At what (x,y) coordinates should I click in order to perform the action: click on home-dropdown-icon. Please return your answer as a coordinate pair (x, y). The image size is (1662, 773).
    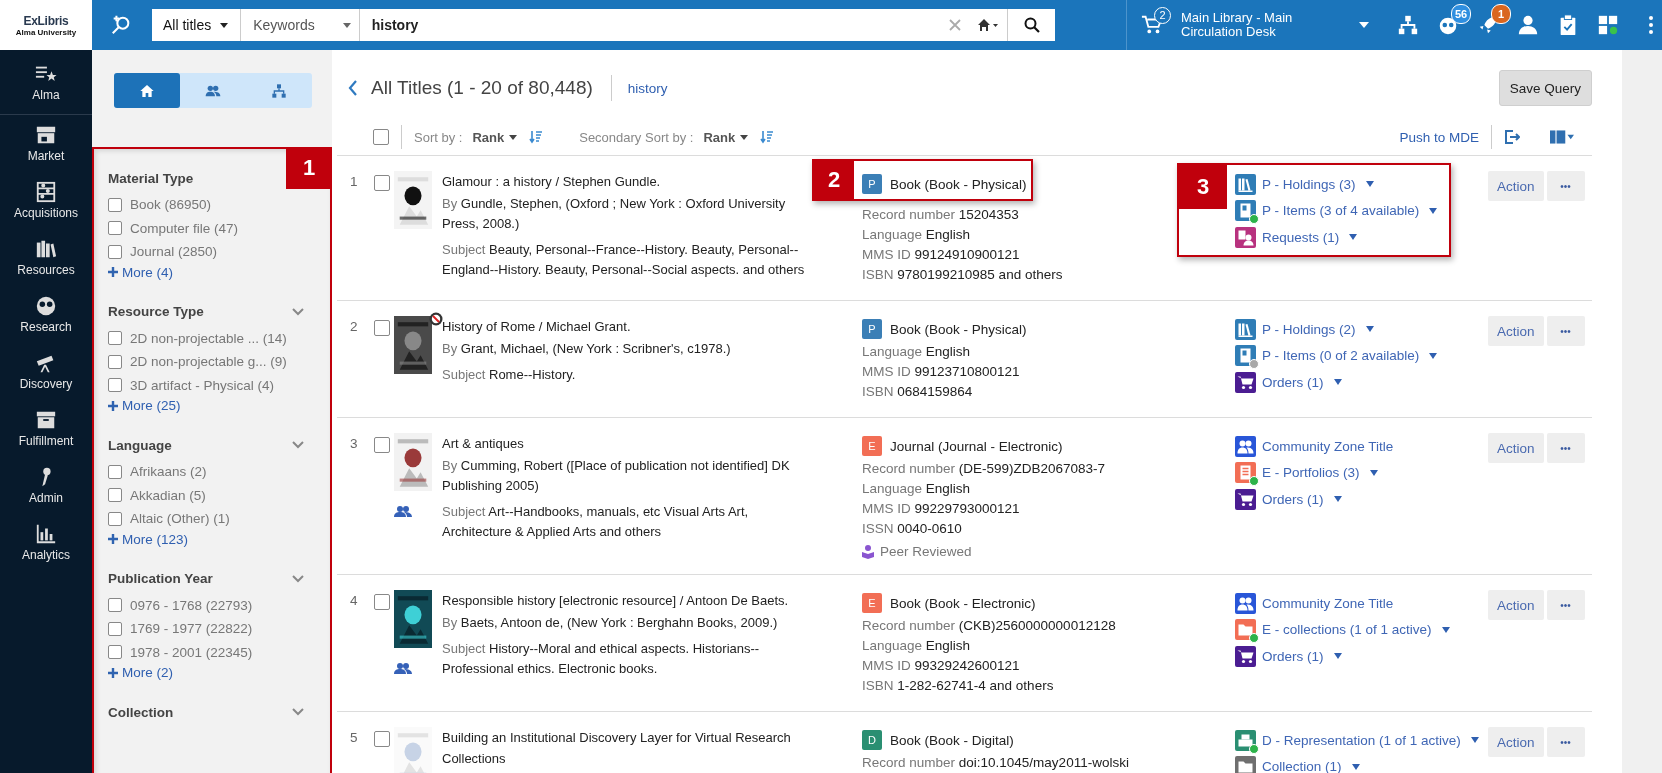
    Looking at the image, I should click on (988, 25).